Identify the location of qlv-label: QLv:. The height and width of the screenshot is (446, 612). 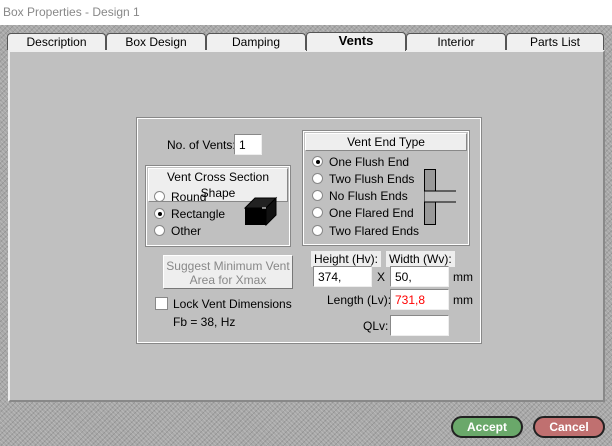
(376, 326).